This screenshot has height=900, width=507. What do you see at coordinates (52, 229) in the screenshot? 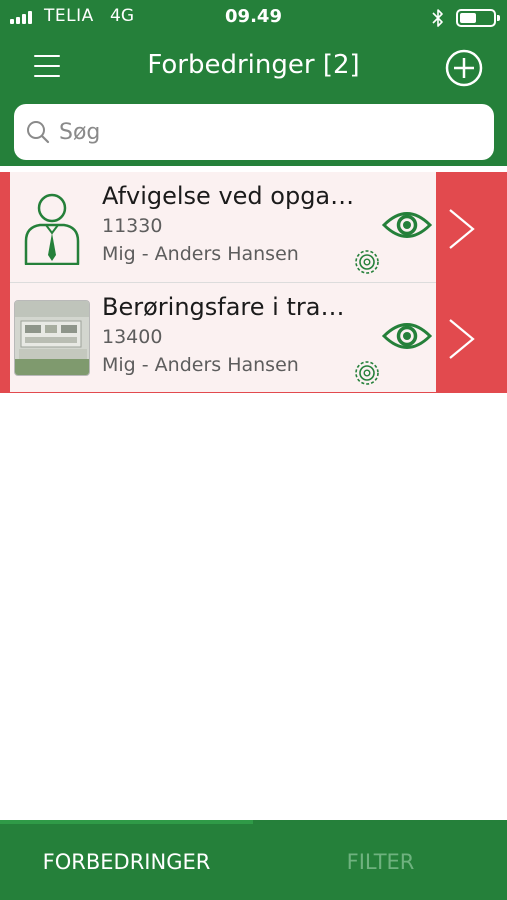
I see `person-icon` at bounding box center [52, 229].